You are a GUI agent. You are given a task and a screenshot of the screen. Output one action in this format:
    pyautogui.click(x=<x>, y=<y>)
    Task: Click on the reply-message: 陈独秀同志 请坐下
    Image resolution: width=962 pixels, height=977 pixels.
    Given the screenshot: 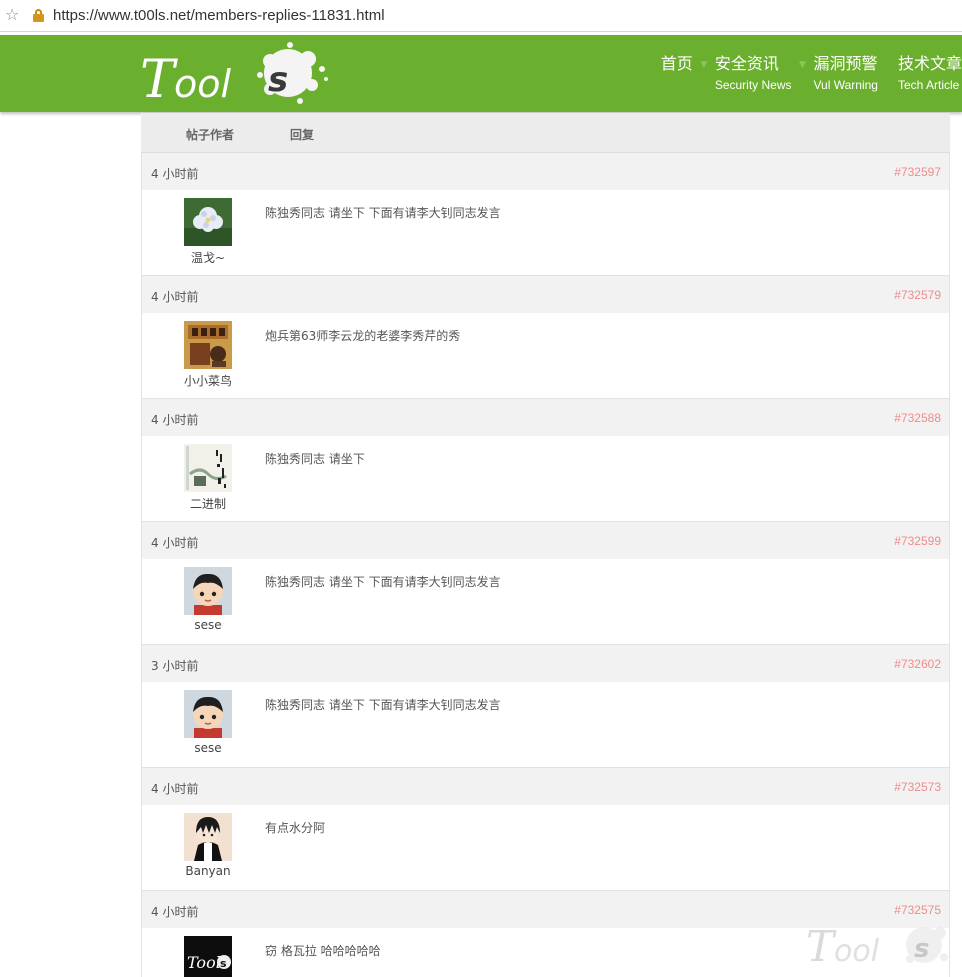 What is the action you would take?
    pyautogui.click(x=315, y=459)
    